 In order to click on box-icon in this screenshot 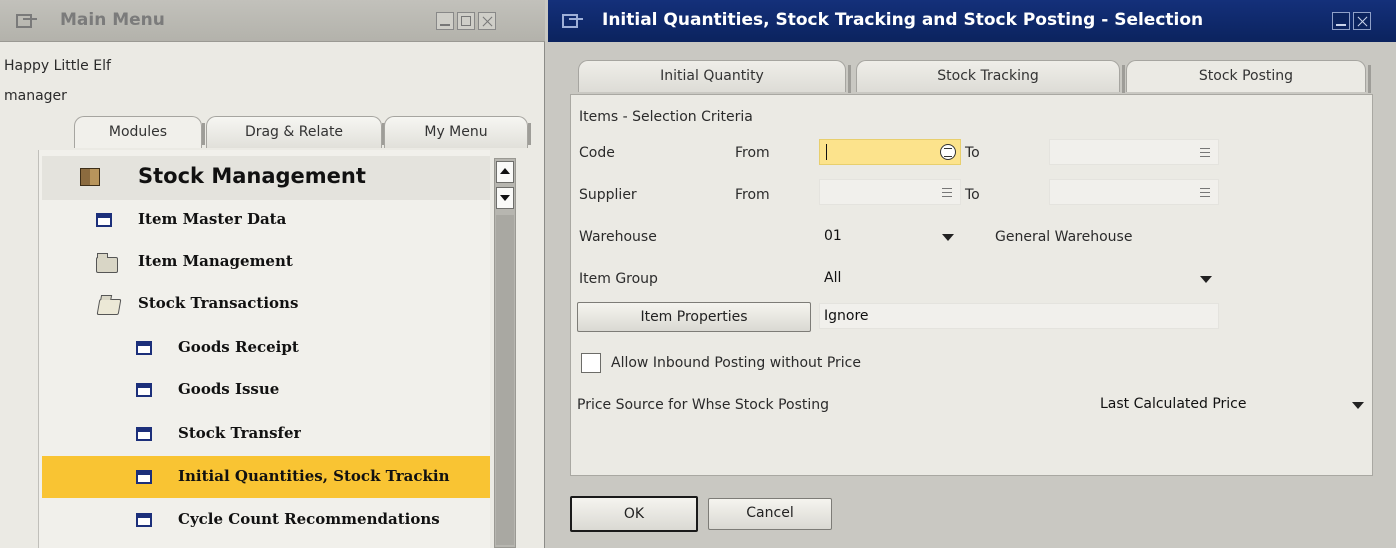, I will do `click(90, 177)`.